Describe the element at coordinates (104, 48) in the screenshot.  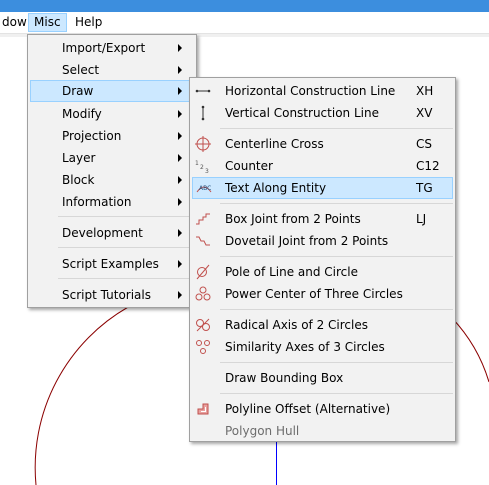
I see `menu-item-label: Import/Export` at that location.